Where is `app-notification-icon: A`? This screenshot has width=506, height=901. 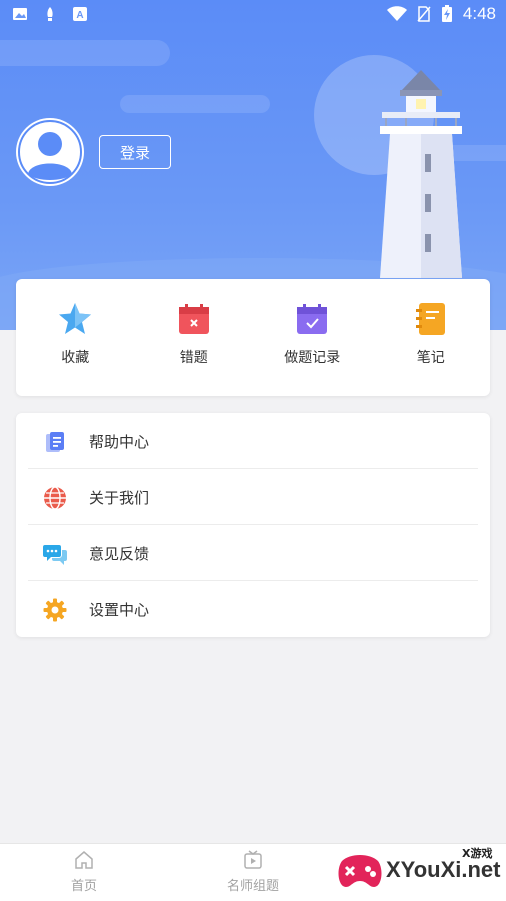
app-notification-icon: A is located at coordinates (80, 14).